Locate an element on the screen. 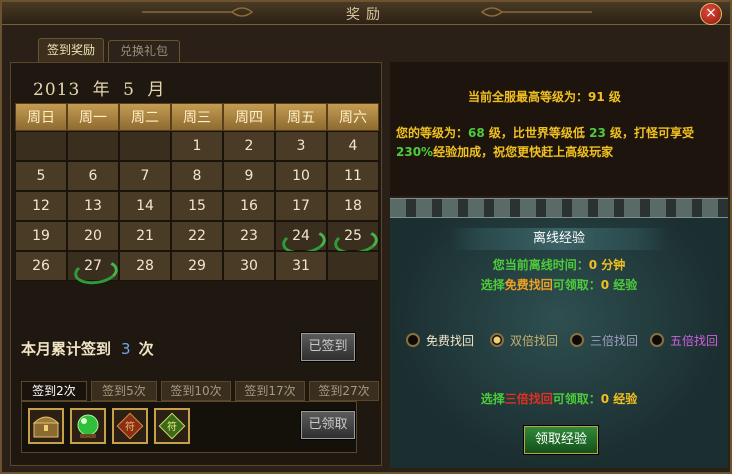  player-level-prefix: 您的等级为： is located at coordinates (432, 133).